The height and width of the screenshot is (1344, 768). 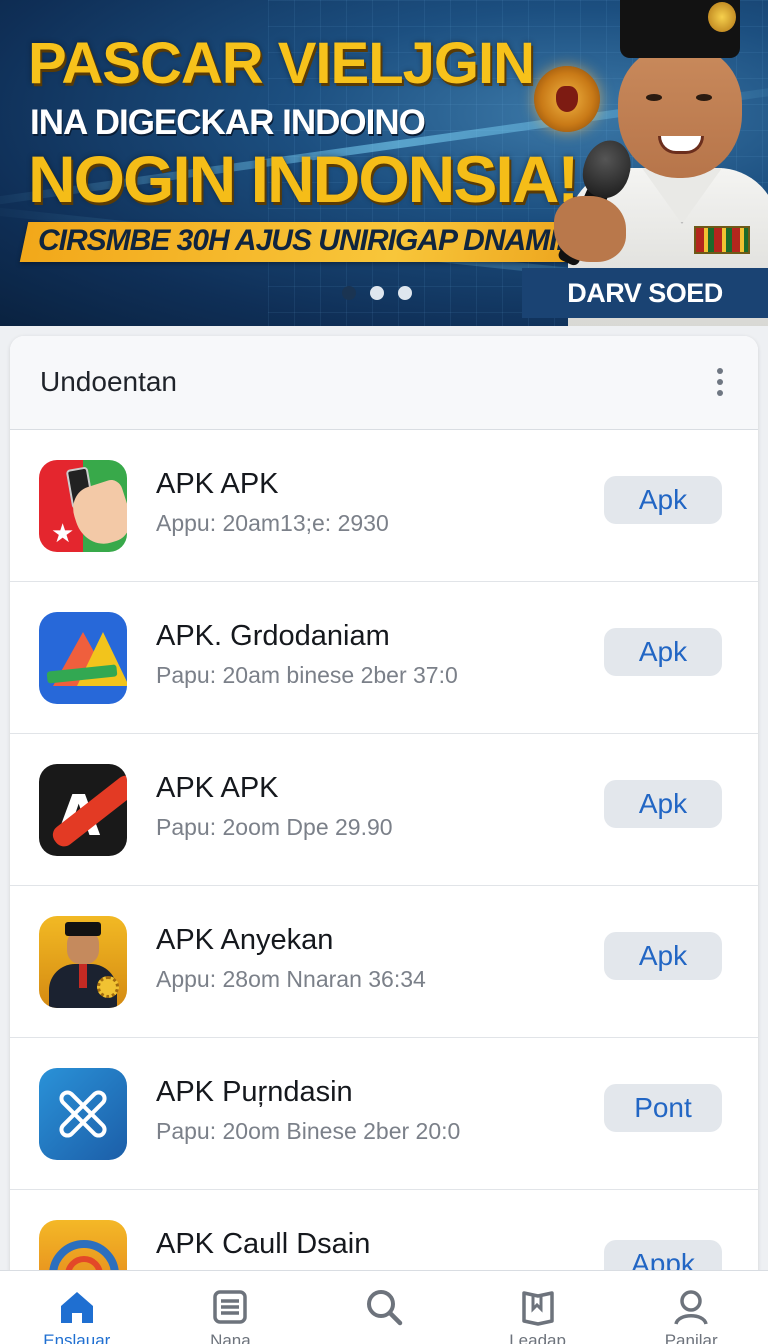 I want to click on card-header: Undoentan, so click(x=384, y=383).